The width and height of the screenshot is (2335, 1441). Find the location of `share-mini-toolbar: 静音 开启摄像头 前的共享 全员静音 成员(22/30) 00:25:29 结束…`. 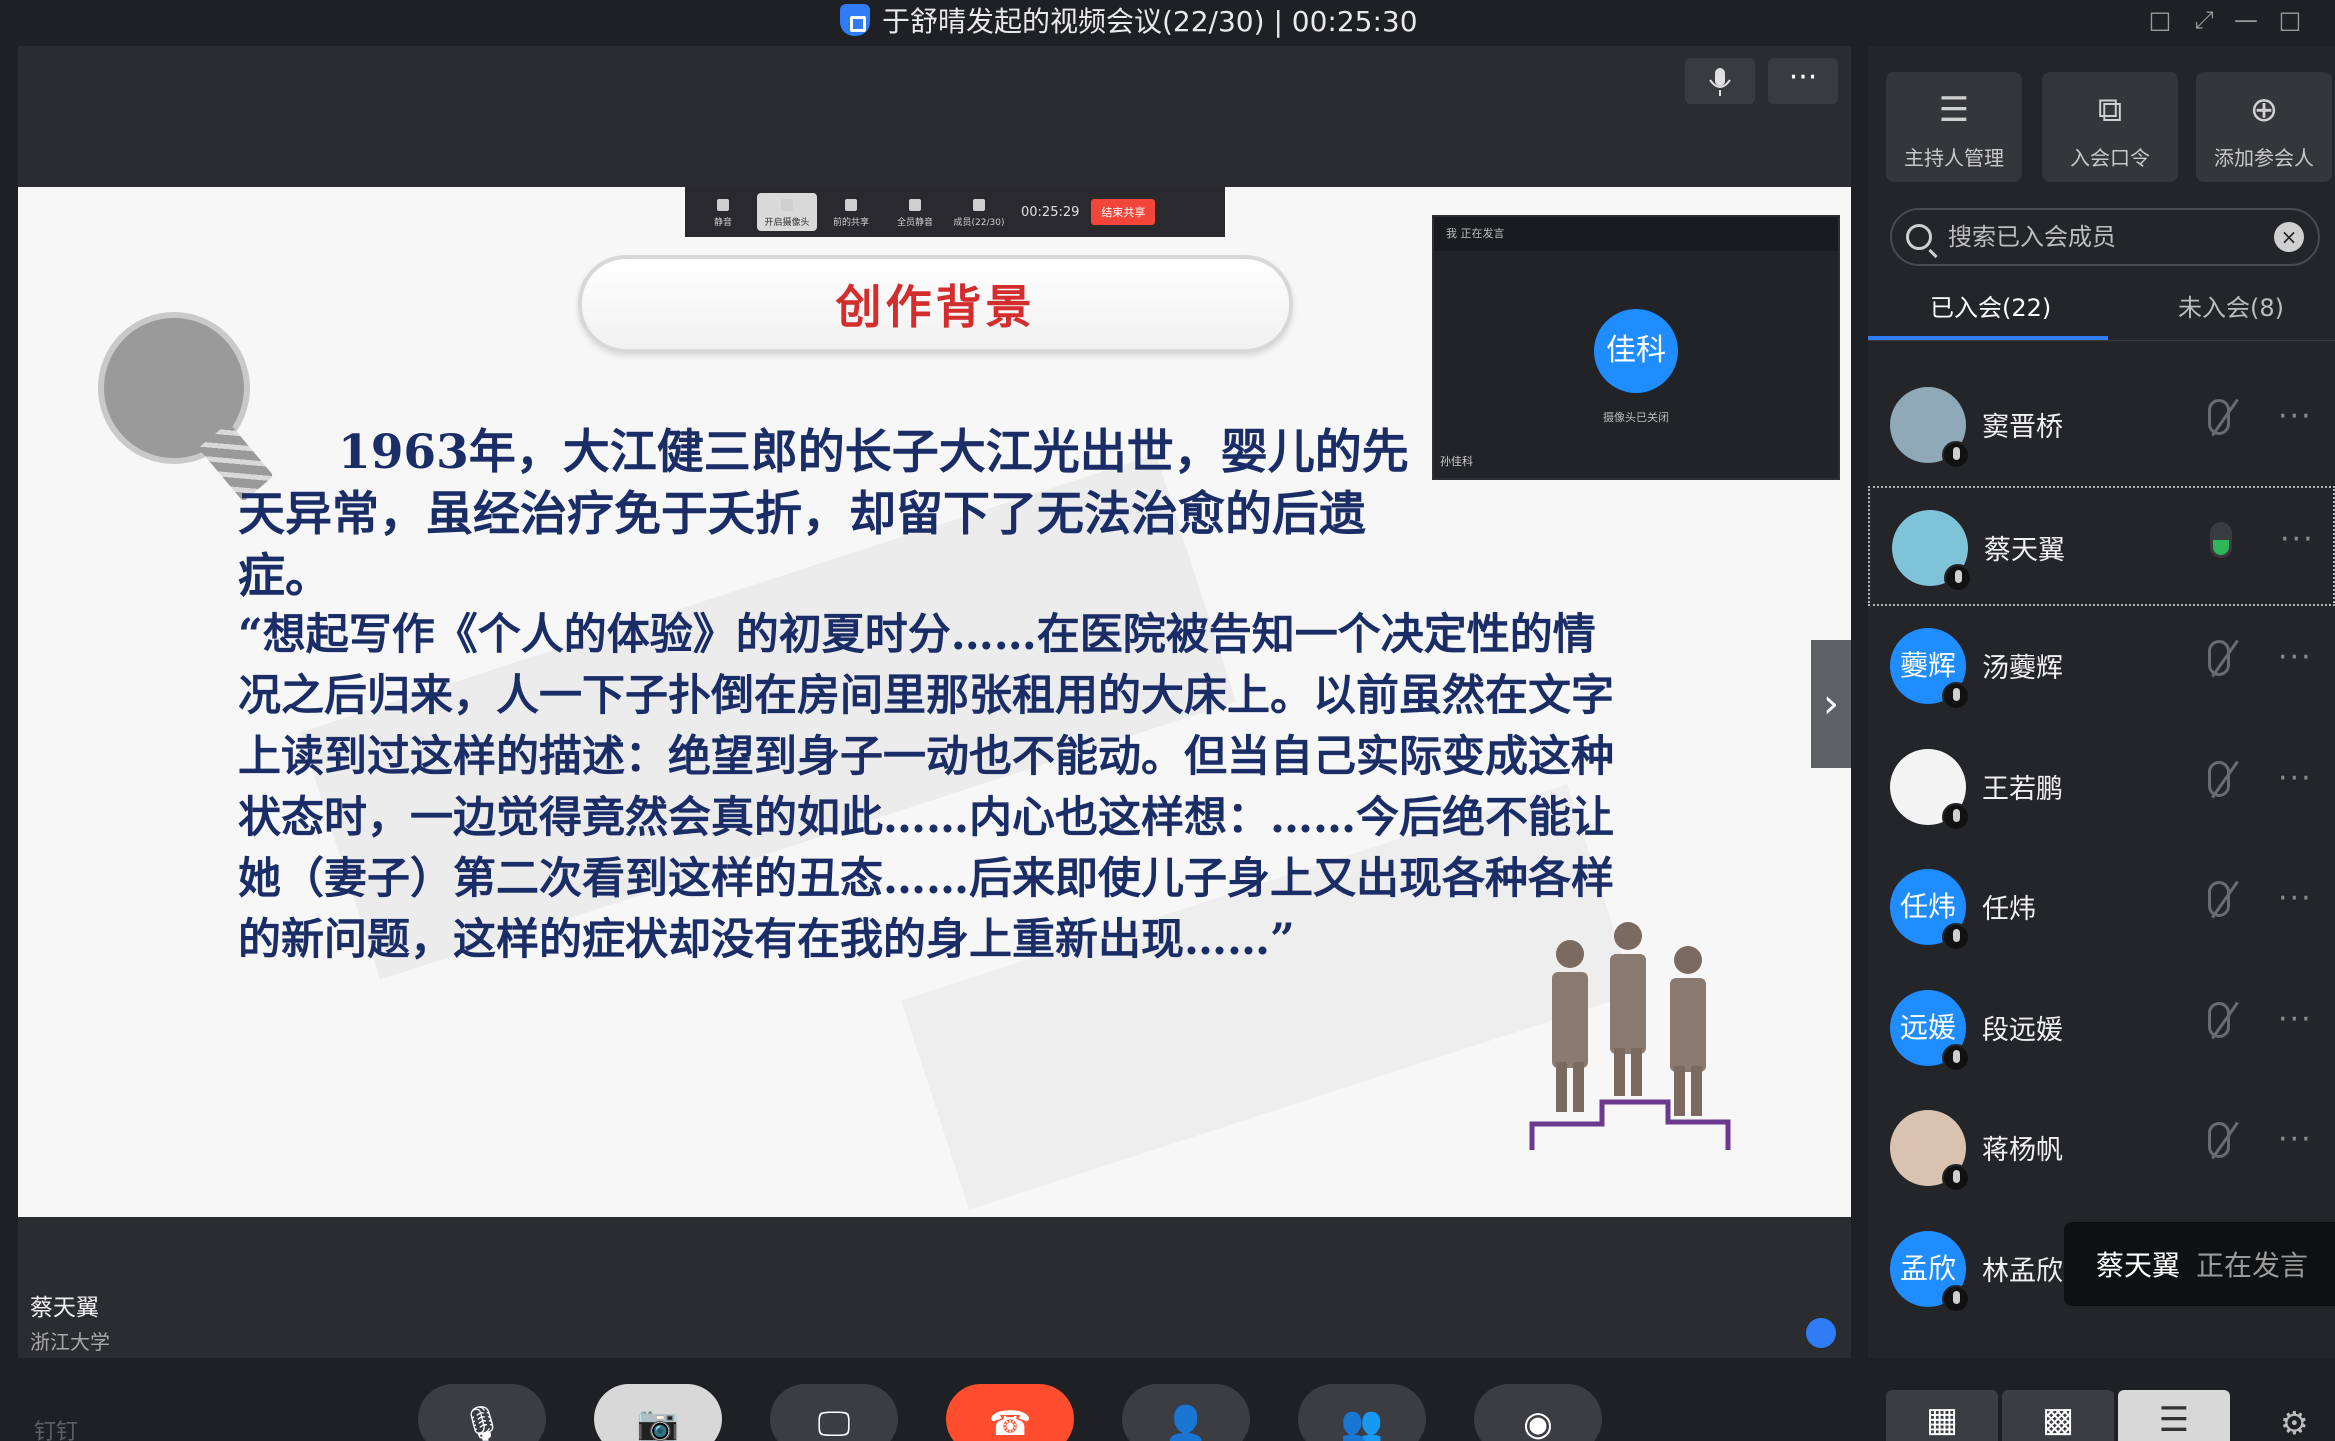

share-mini-toolbar: 静音 开启摄像头 前的共享 全员静音 成员(22/30) 00:25:29 结束… is located at coordinates (955, 212).